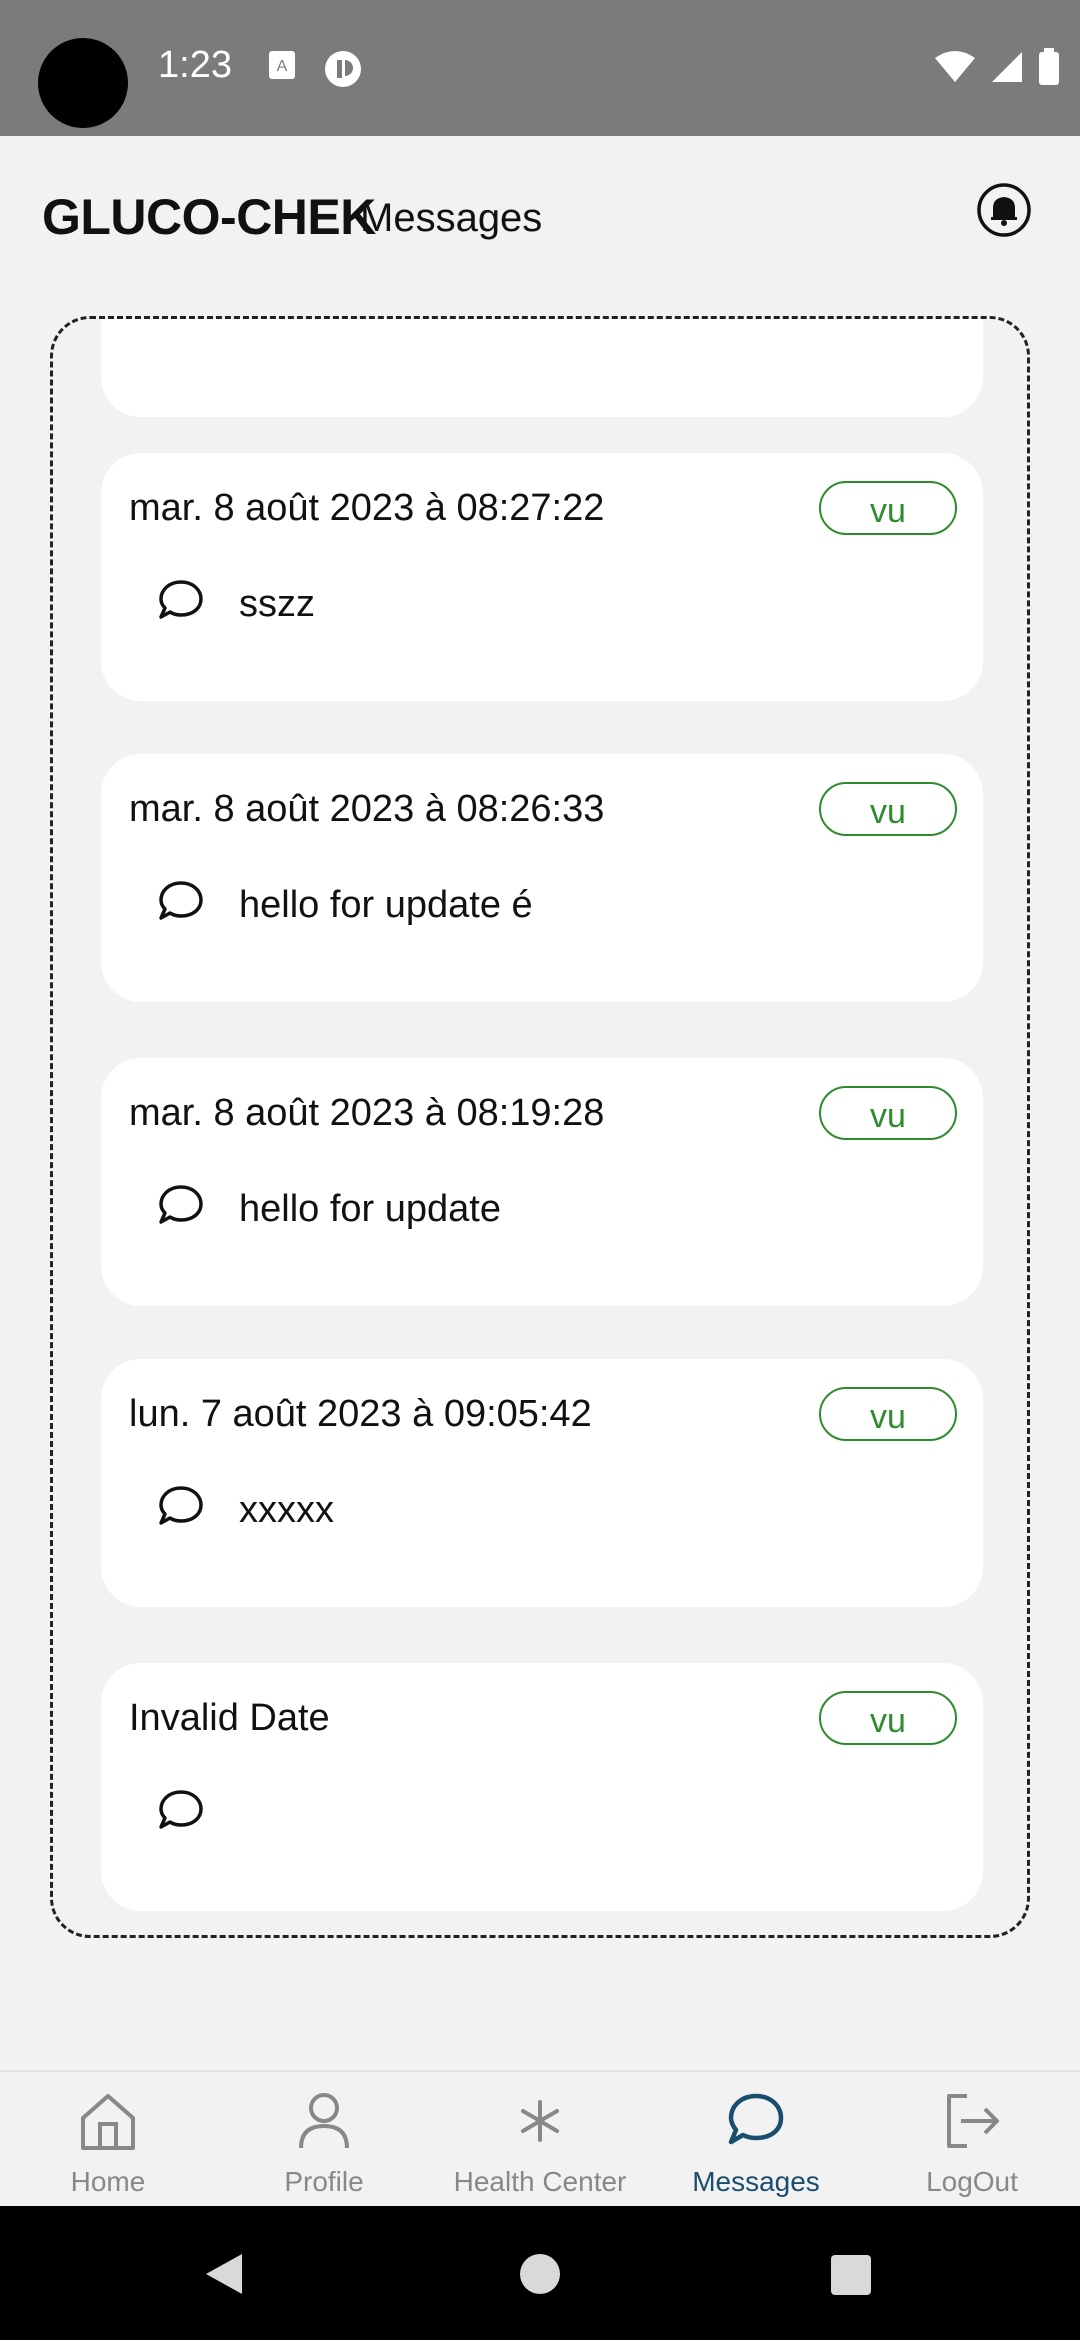 This screenshot has width=1080, height=2340. I want to click on logout-icon, so click(973, 2121).